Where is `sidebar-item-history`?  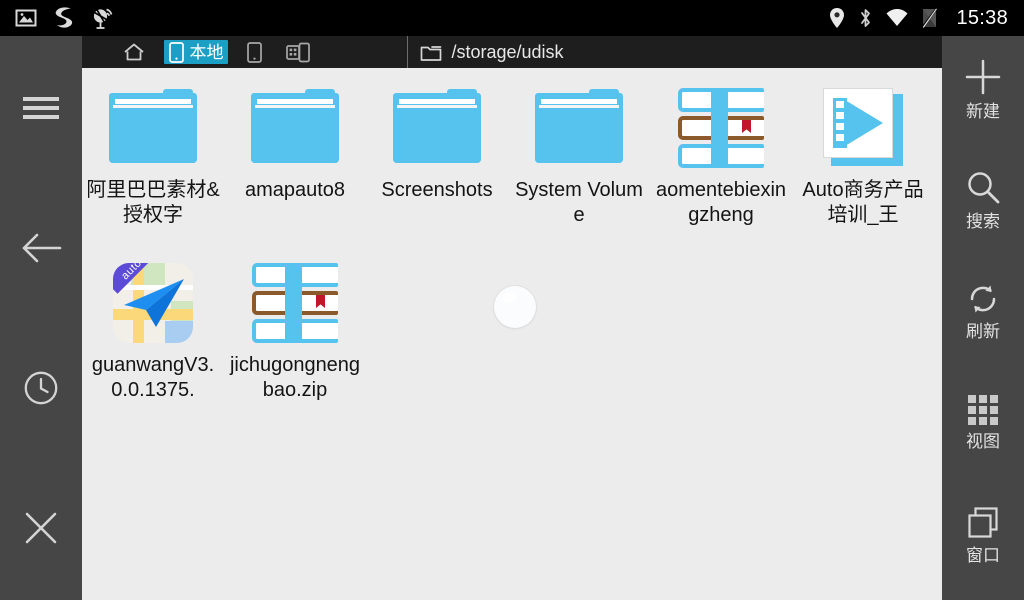 sidebar-item-history is located at coordinates (41, 388).